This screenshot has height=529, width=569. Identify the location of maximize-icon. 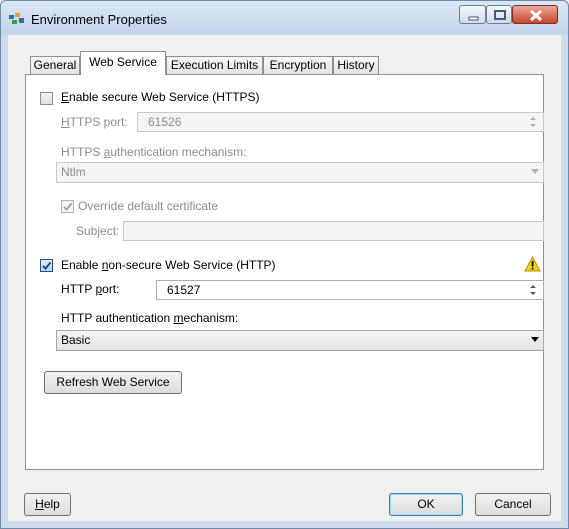
(500, 15).